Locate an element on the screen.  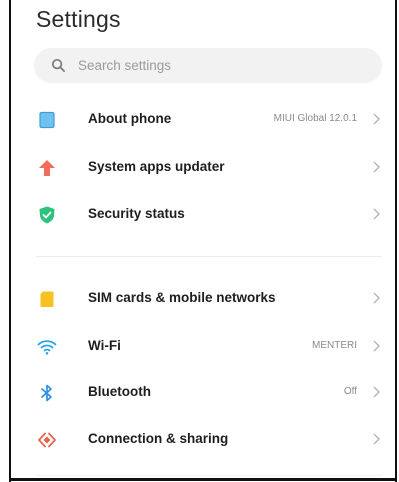
settings-item-system-apps-updater: System apps updater is located at coordinates (203, 168).